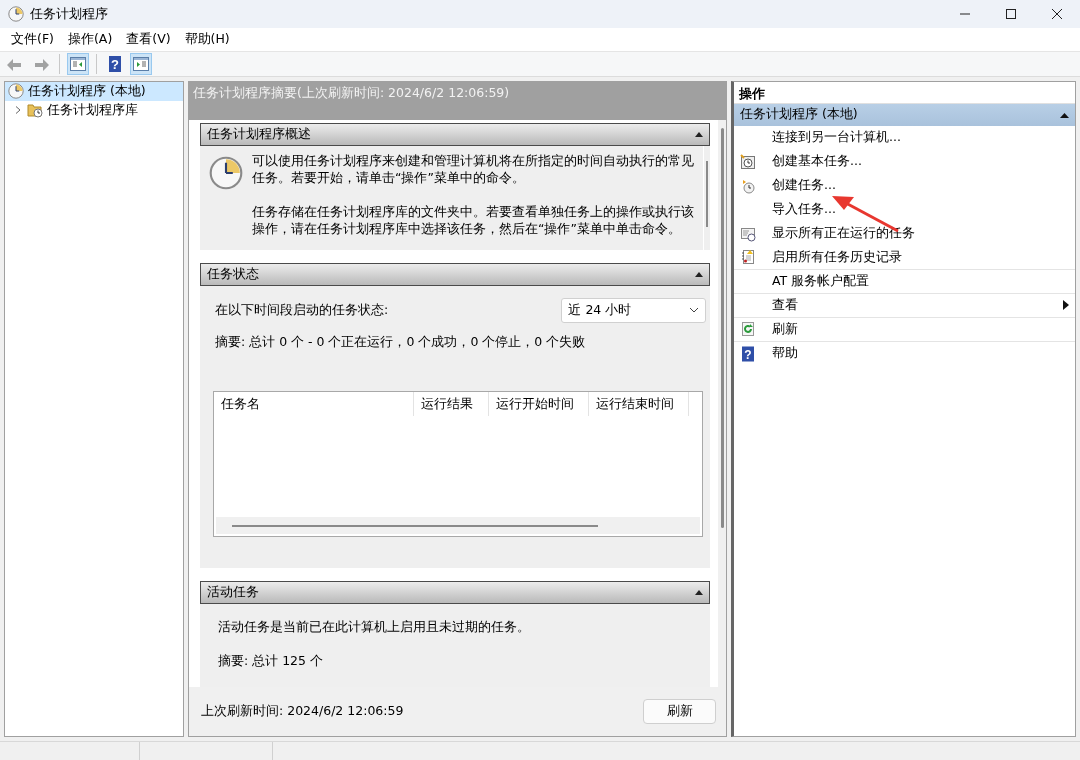  I want to click on action-item: ? 帮助, so click(904, 353).